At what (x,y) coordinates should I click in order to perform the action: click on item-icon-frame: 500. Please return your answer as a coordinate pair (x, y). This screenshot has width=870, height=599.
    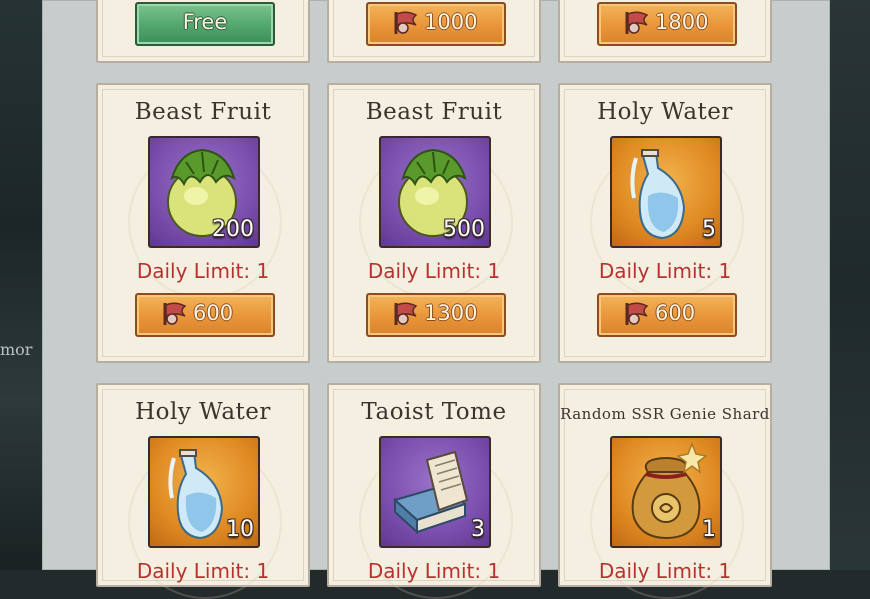
    Looking at the image, I should click on (435, 192).